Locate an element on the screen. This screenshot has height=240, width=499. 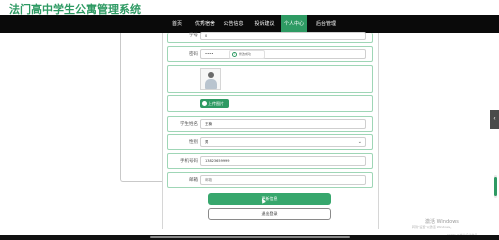
student-id-input: 0 is located at coordinates (283, 36).